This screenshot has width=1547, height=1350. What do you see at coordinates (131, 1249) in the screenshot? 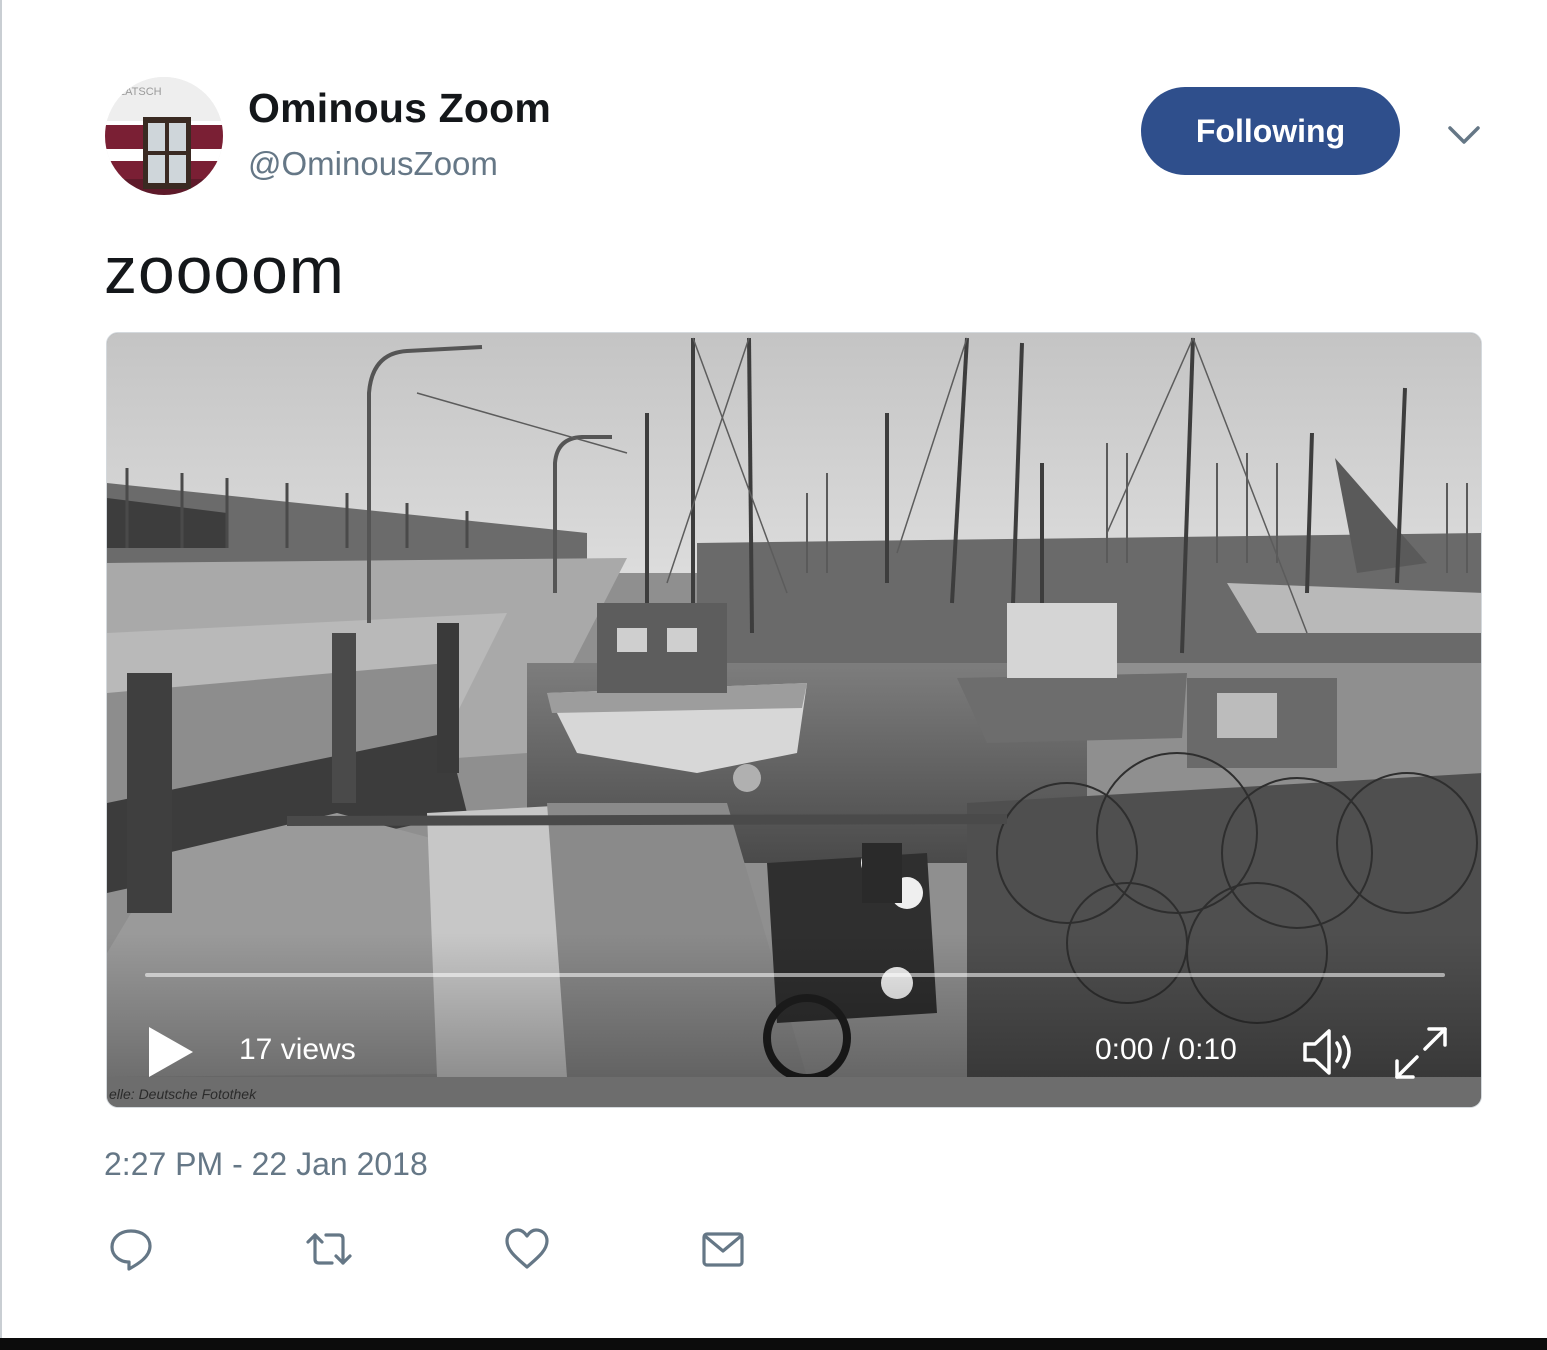
I see `reply-icon` at bounding box center [131, 1249].